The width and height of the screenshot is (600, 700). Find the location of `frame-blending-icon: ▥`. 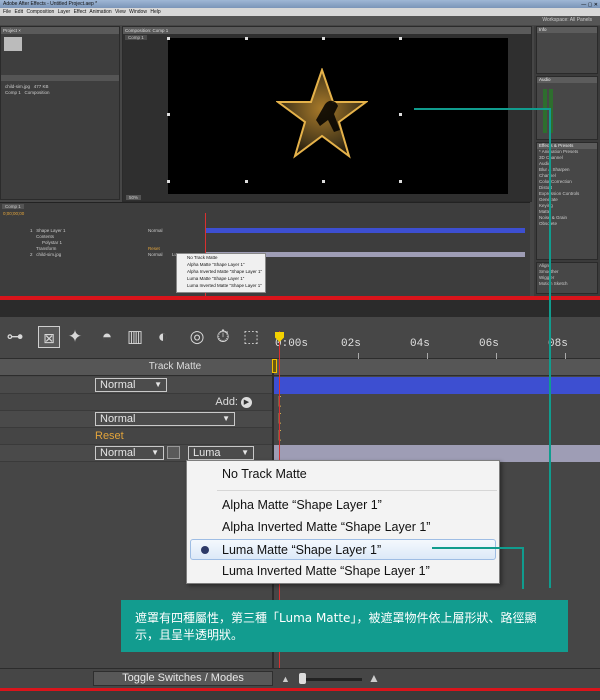

frame-blending-icon: ▥ is located at coordinates (135, 337).